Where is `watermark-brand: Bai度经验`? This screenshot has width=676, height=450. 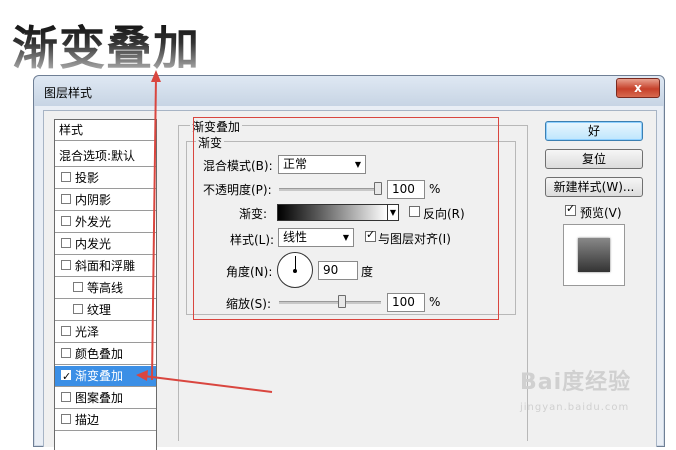
watermark-brand: Bai度经验 is located at coordinates (576, 382).